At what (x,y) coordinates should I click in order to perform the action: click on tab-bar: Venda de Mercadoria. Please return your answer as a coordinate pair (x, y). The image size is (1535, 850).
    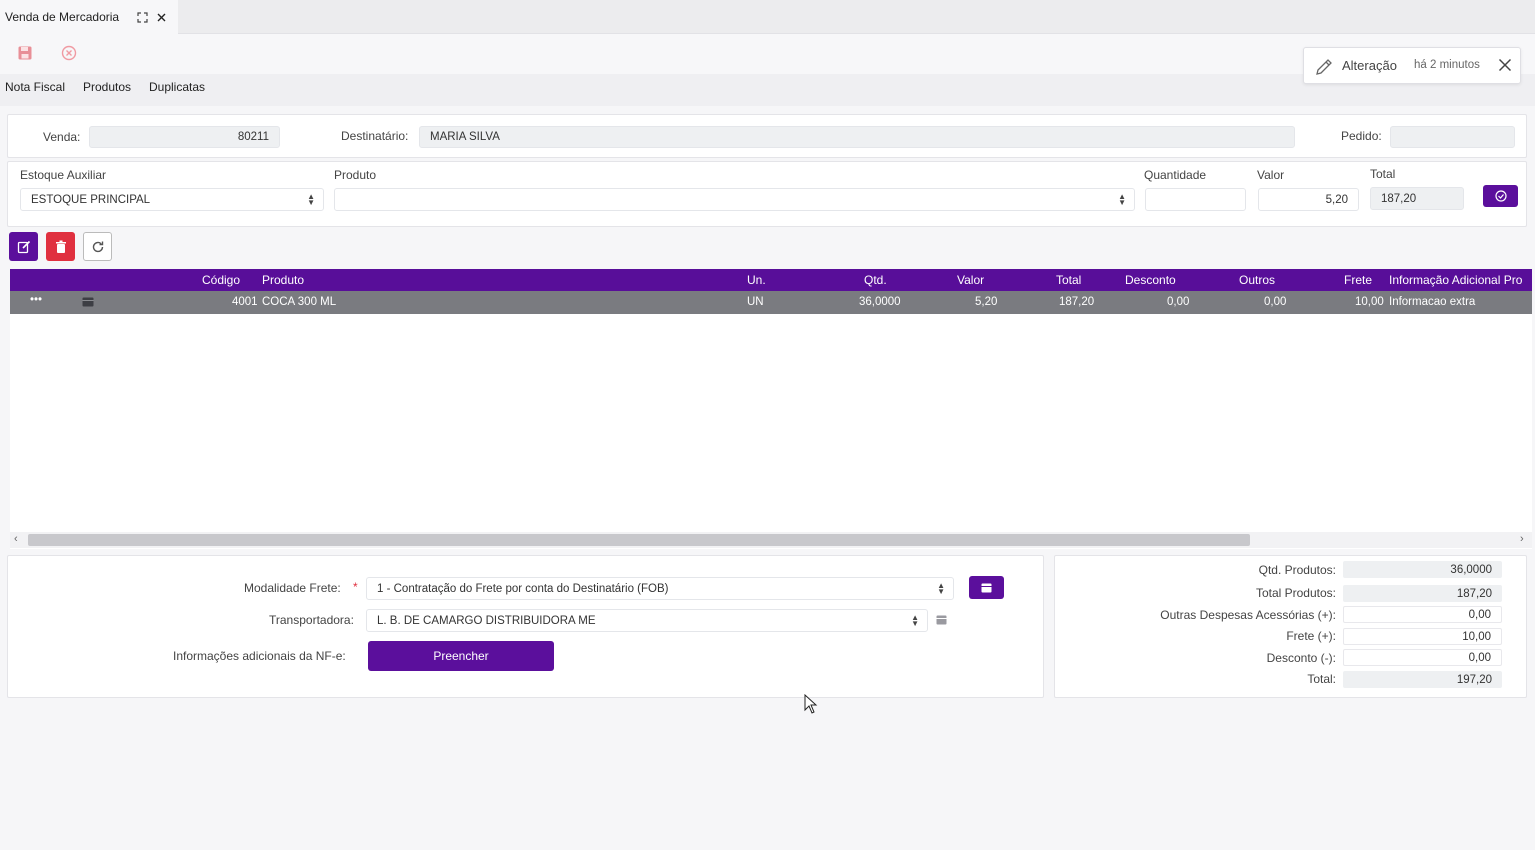
    Looking at the image, I should click on (767, 17).